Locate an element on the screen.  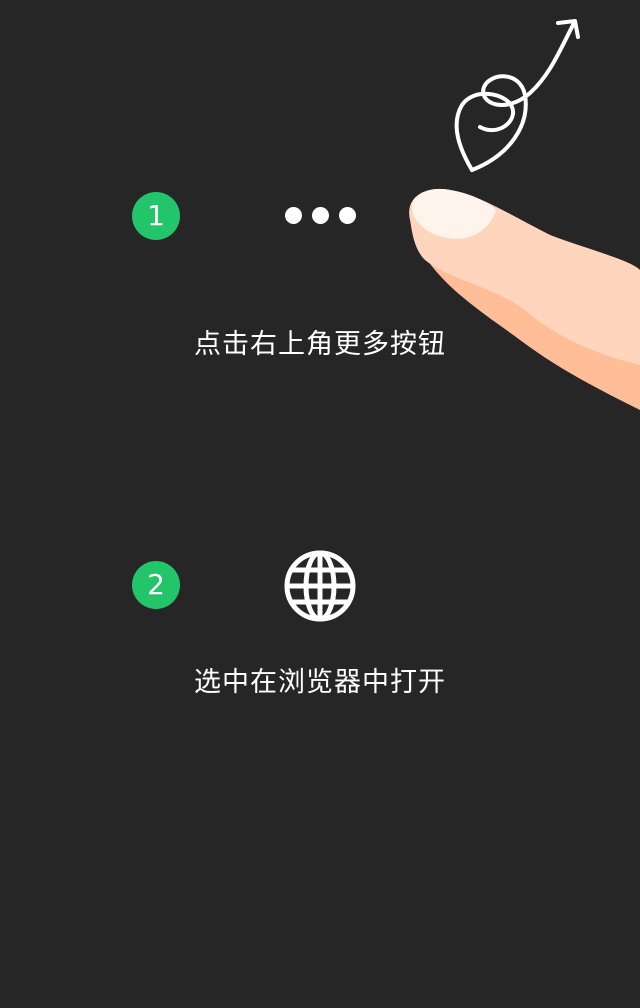
step-1-number: 1 is located at coordinates (156, 215).